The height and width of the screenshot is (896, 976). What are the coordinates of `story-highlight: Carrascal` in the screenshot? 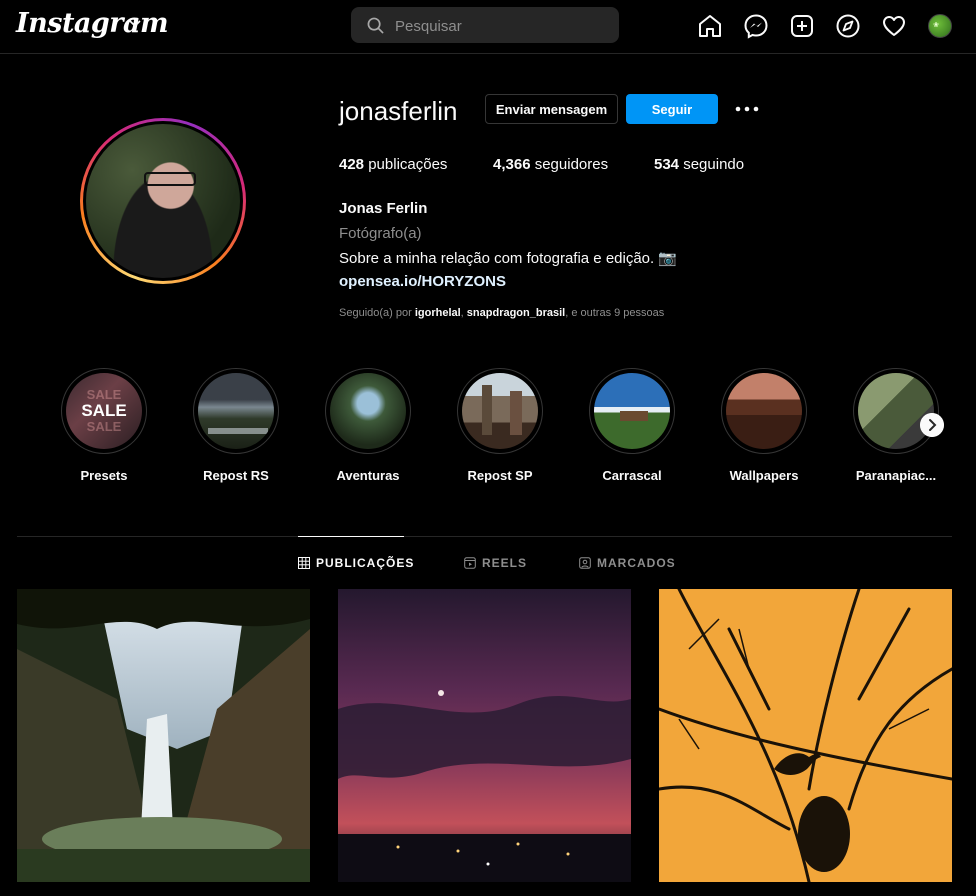 It's located at (632, 425).